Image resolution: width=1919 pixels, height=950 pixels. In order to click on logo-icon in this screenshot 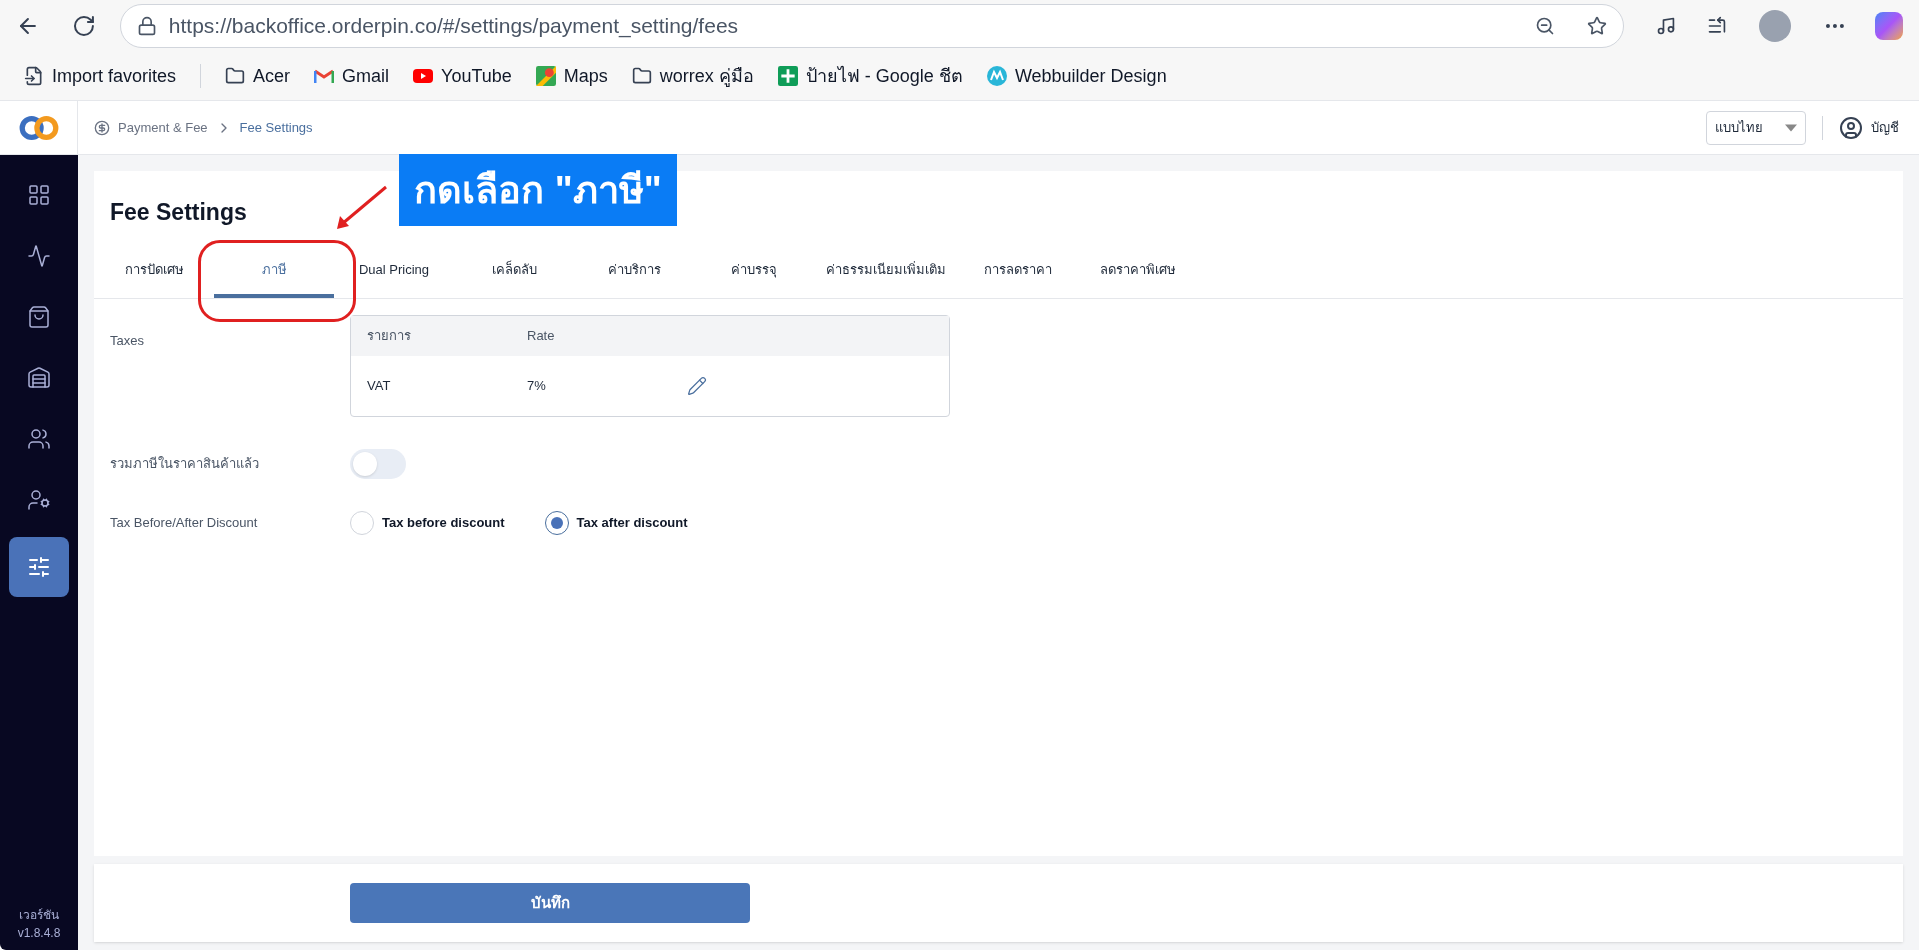, I will do `click(38, 127)`.